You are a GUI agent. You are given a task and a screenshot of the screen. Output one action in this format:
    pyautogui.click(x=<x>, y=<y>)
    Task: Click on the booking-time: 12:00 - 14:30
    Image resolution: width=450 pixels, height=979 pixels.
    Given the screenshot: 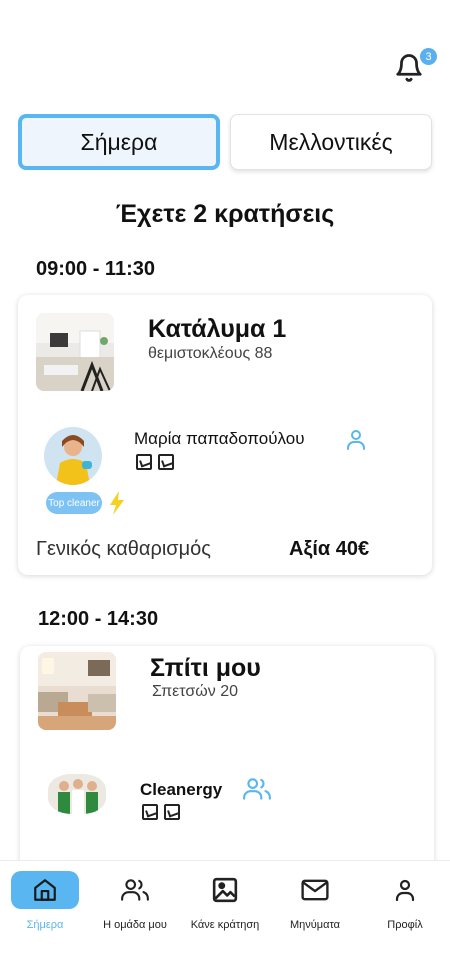 What is the action you would take?
    pyautogui.click(x=98, y=619)
    